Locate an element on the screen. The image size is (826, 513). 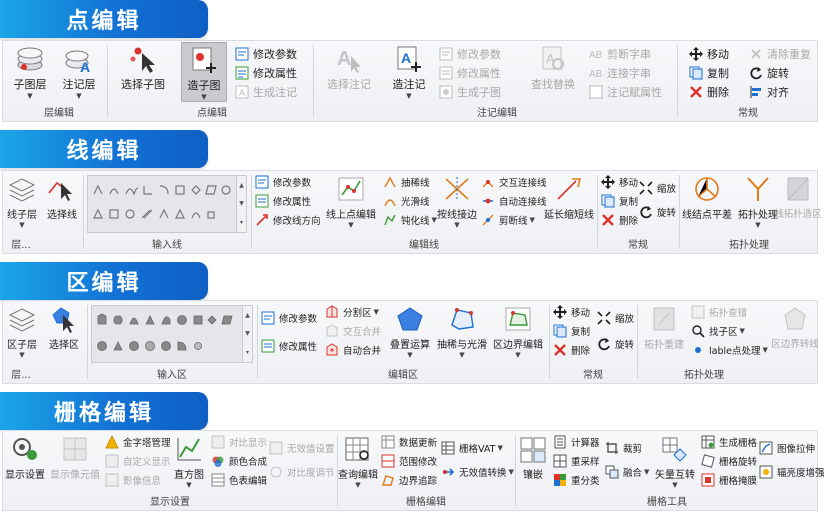
gen-note-button: A 生成注记 is located at coordinates (266, 92).